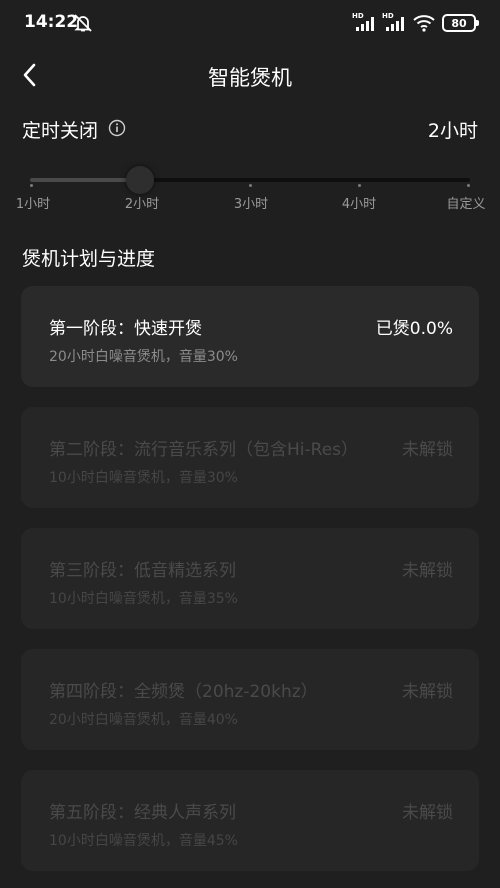  What do you see at coordinates (143, 841) in the screenshot?
I see `stage-desc: 10小时白噪音煲机，音量45%` at bounding box center [143, 841].